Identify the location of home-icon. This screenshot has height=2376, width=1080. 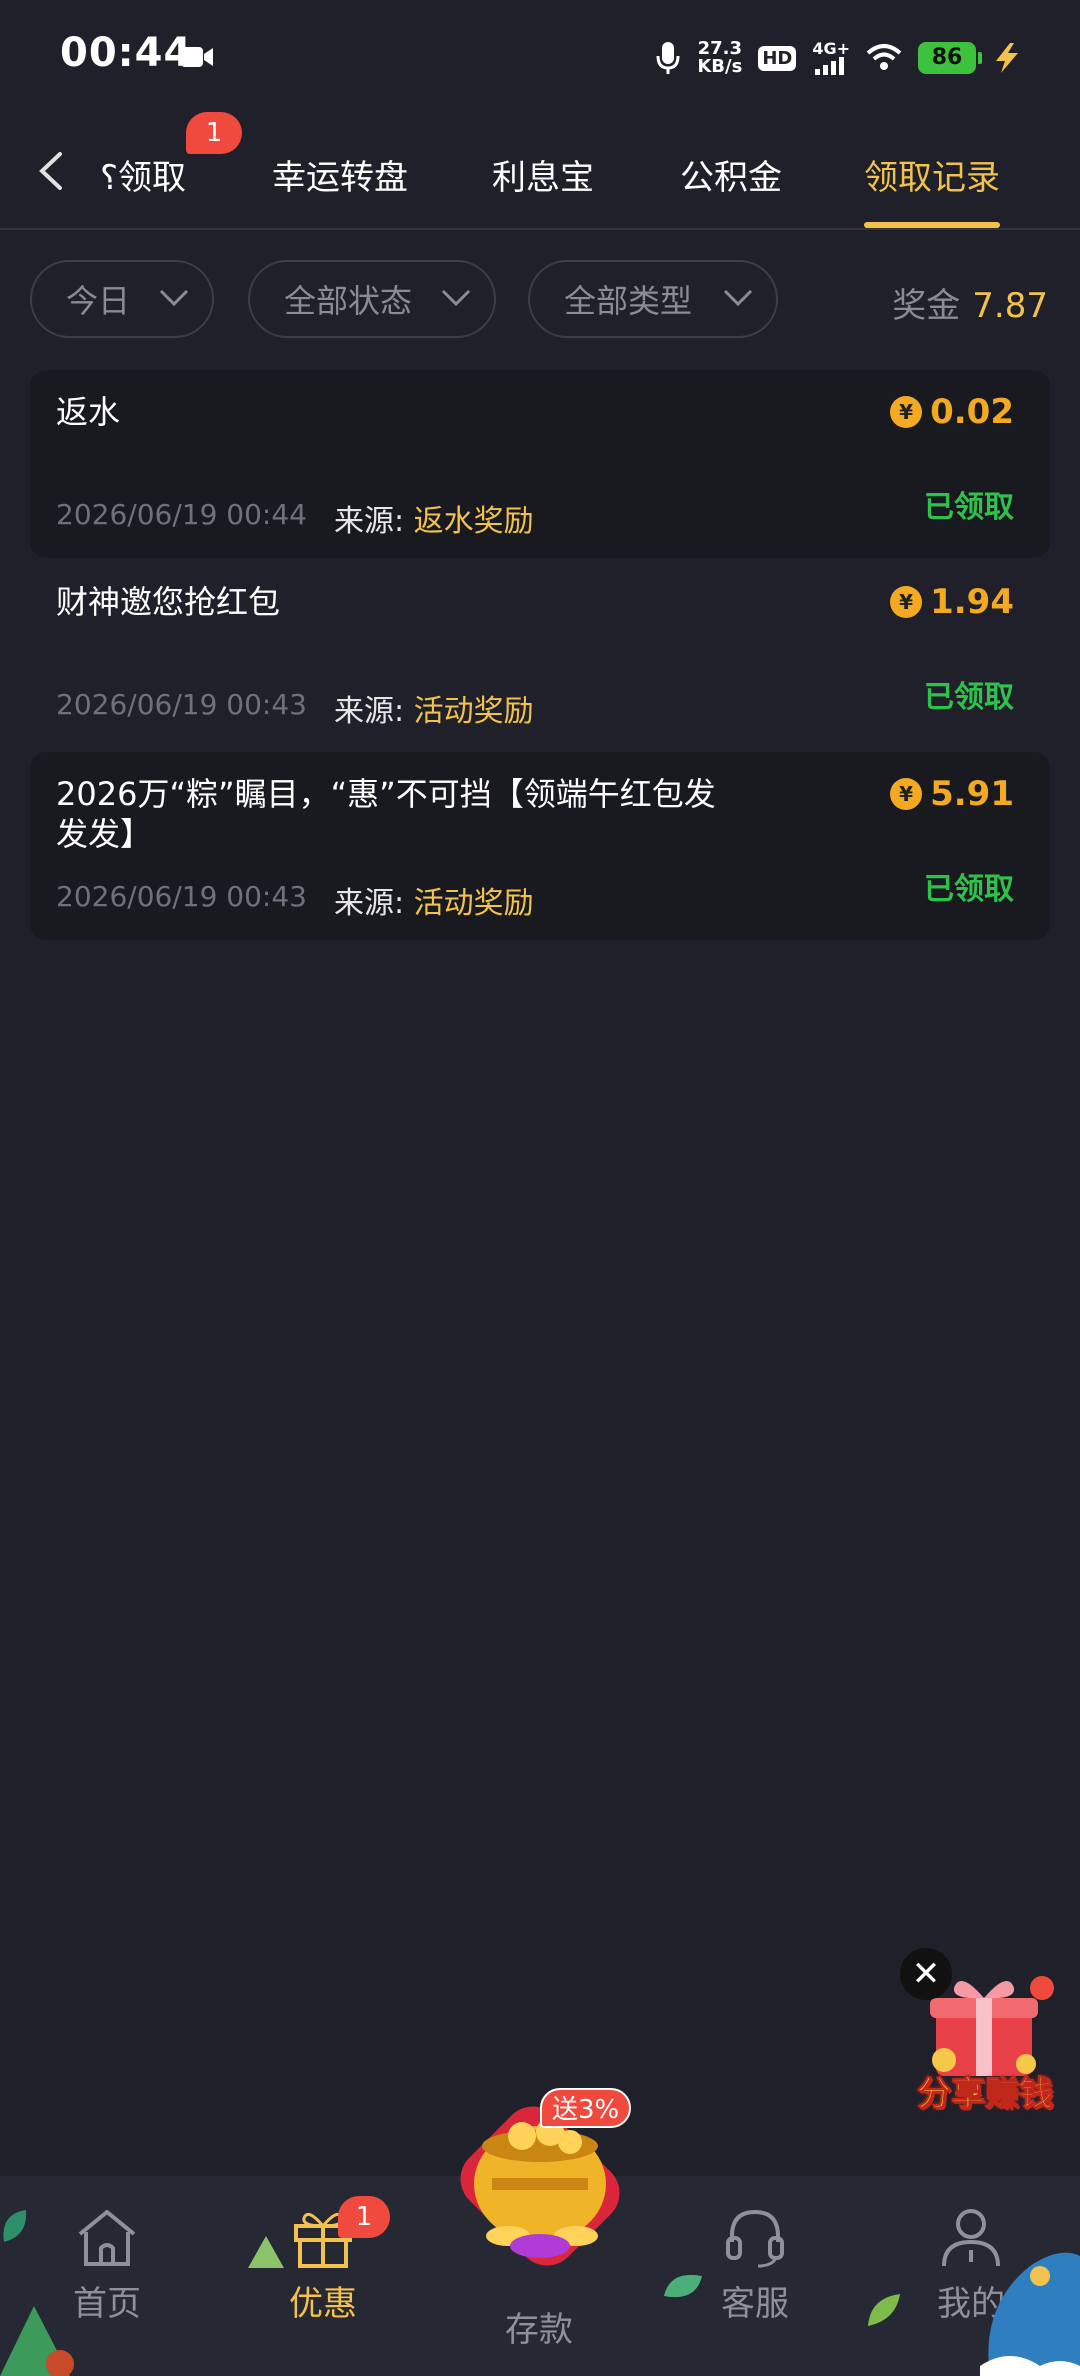
(107, 2238).